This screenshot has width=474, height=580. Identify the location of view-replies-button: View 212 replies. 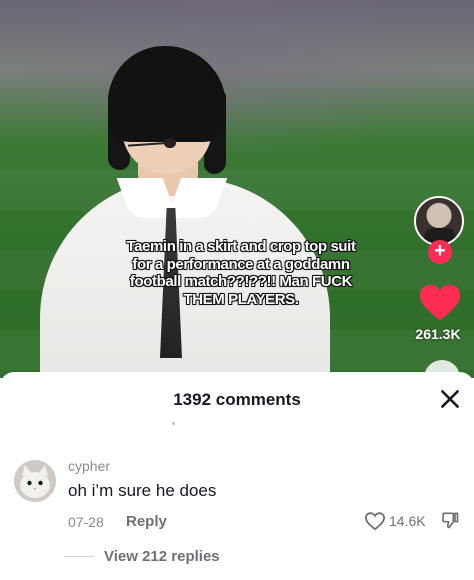
(162, 556).